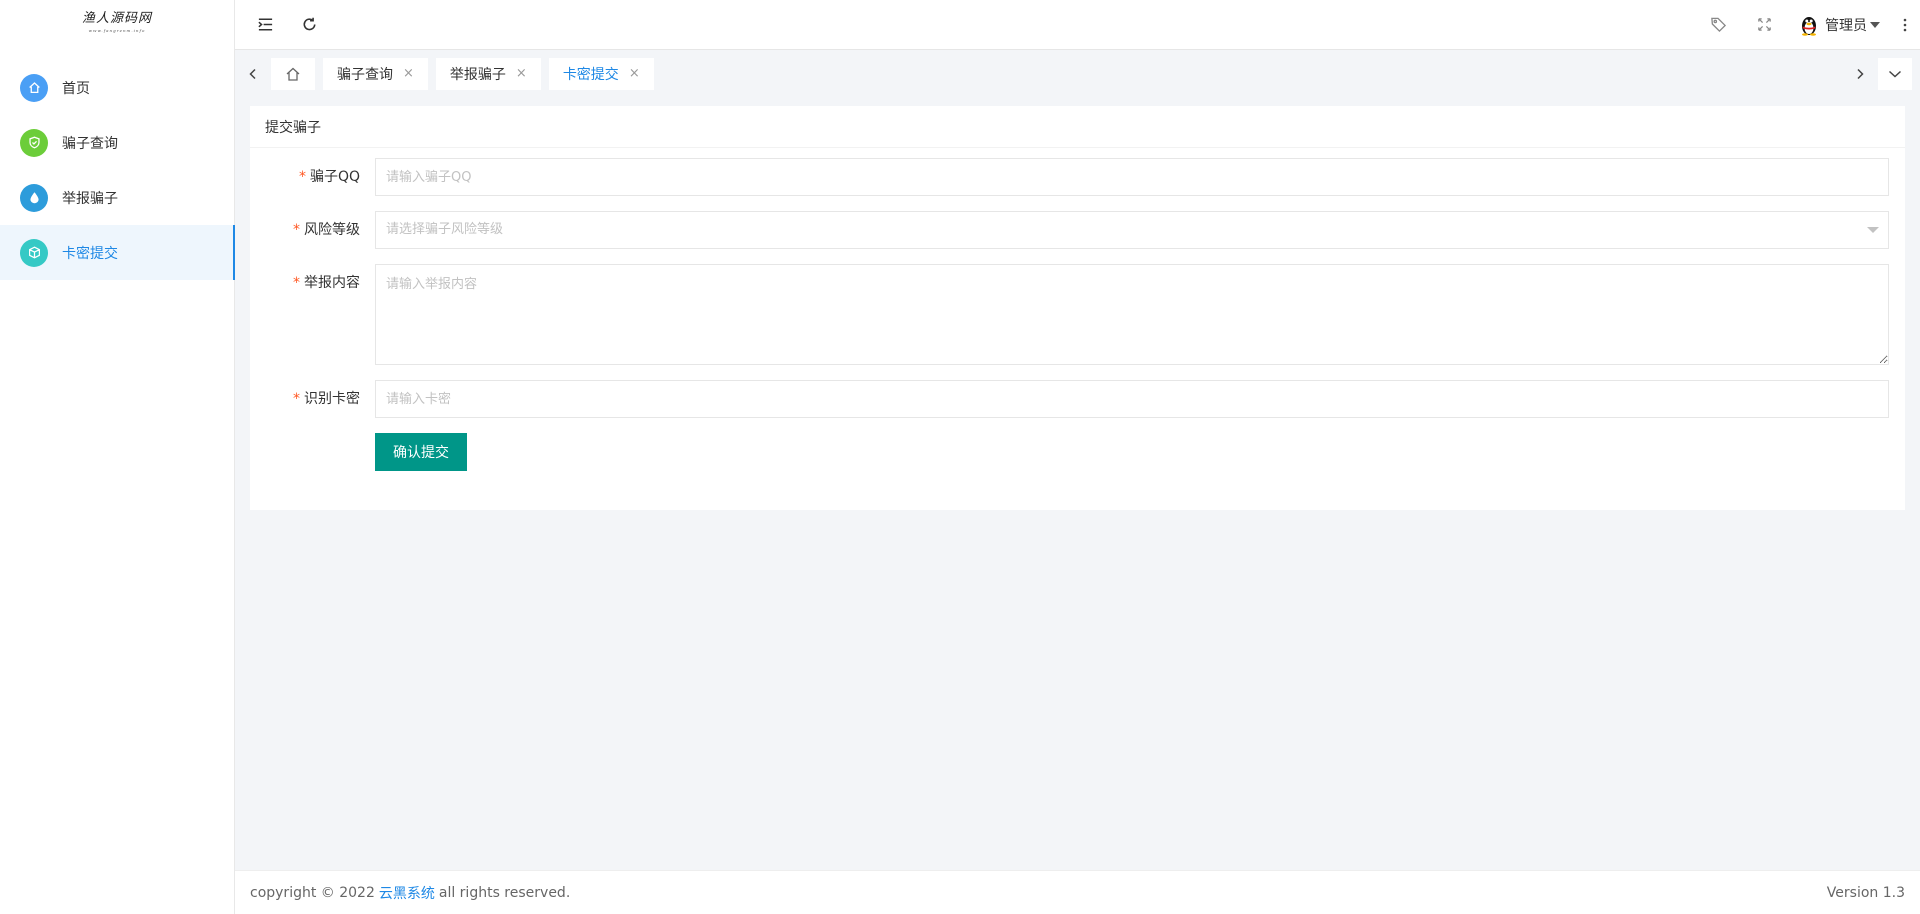 The height and width of the screenshot is (914, 1920). What do you see at coordinates (1809, 26) in the screenshot?
I see `qq-penguin-icon` at bounding box center [1809, 26].